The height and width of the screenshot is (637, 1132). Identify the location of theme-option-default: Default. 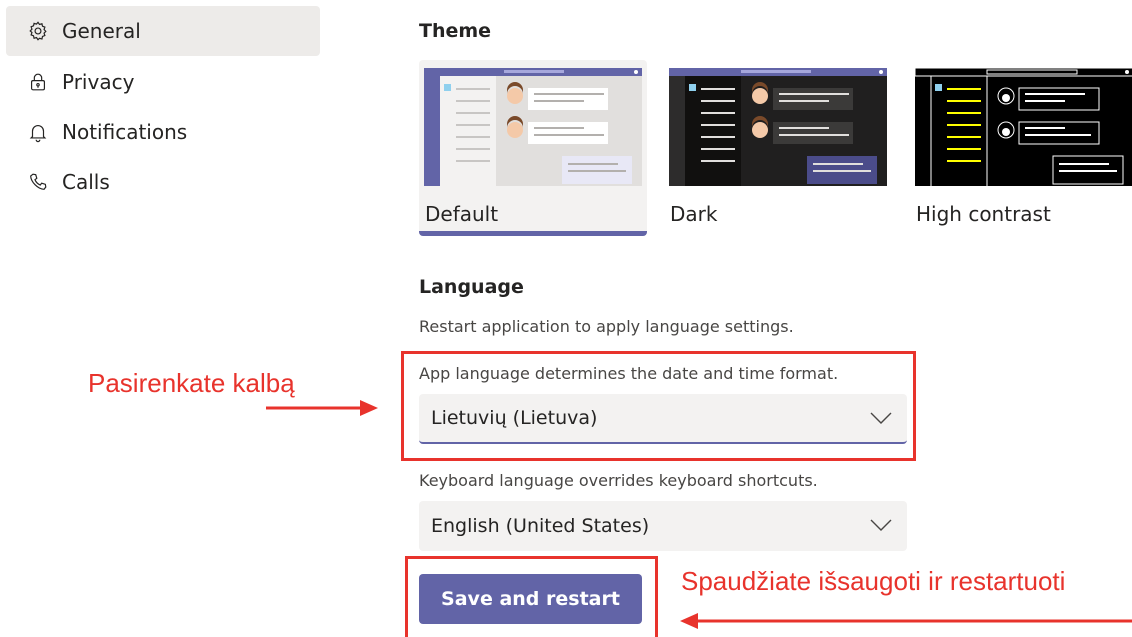
(533, 148).